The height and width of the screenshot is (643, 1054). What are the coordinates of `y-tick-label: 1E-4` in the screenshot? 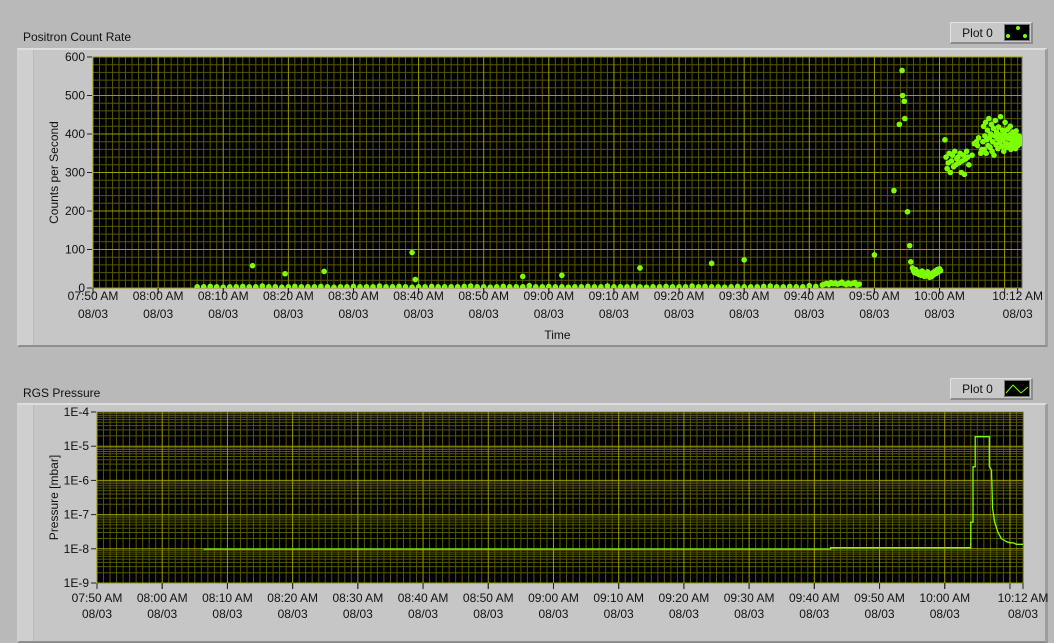 It's located at (77, 412).